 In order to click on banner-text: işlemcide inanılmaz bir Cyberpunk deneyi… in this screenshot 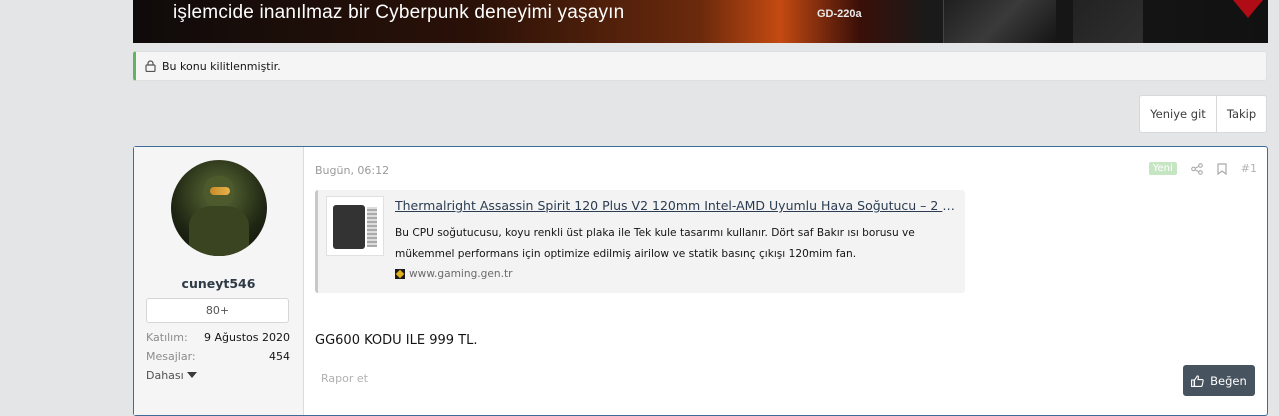, I will do `click(399, 12)`.